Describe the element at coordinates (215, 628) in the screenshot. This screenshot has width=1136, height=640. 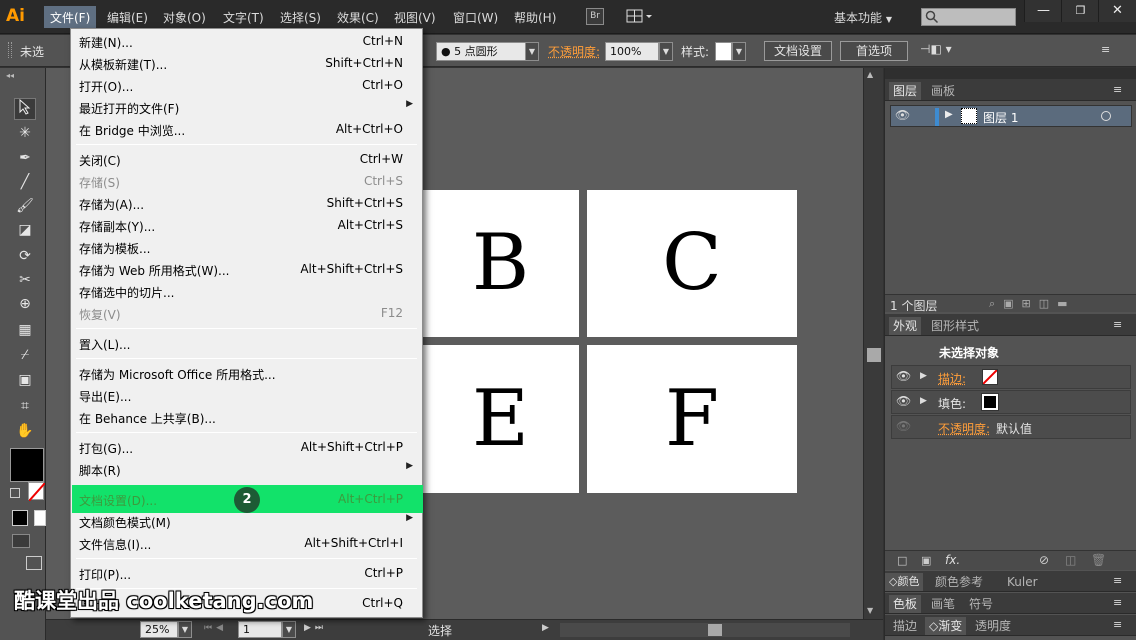
I see `artboard-nav-first-icon: ⏮◀` at that location.